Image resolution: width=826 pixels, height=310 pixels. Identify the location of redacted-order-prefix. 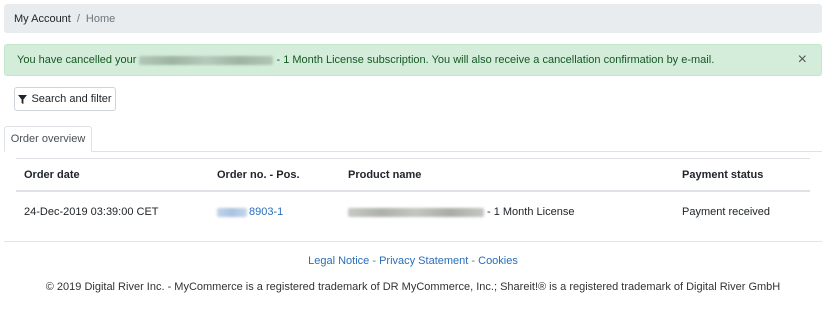
(232, 212).